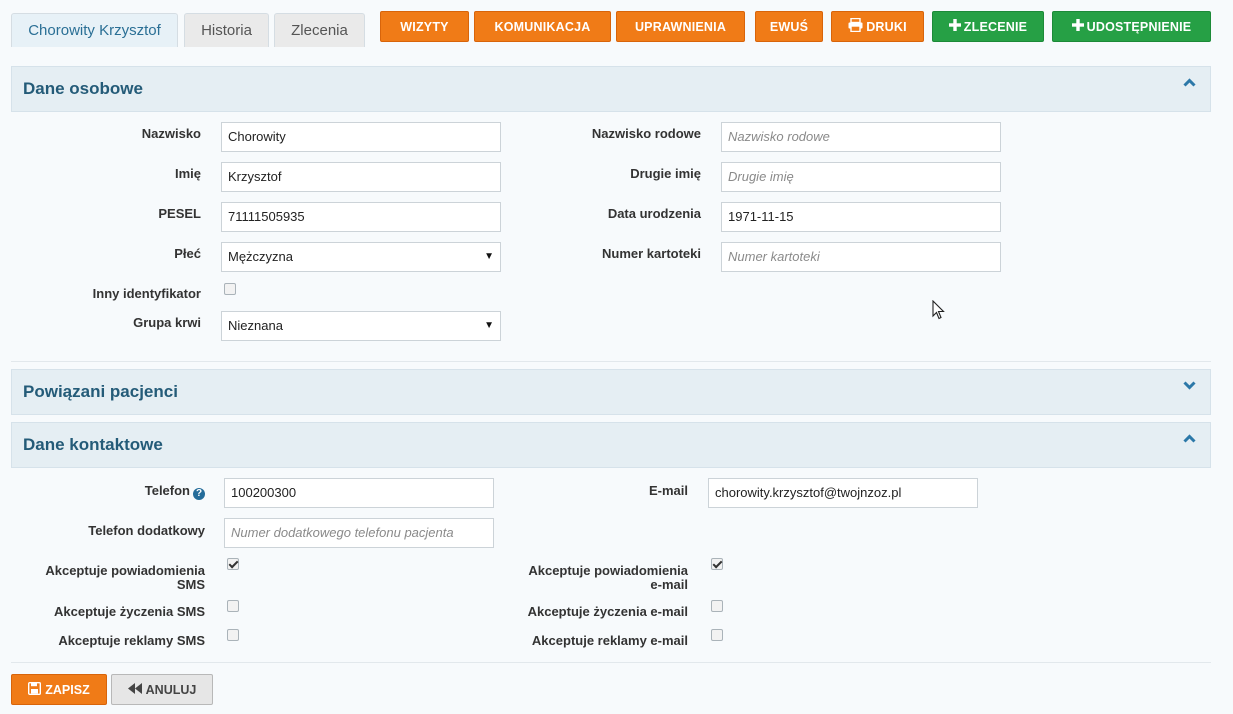 The image size is (1233, 714). Describe the element at coordinates (361, 326) in the screenshot. I see `grupa-krwi-select: Nieznana ▼` at that location.